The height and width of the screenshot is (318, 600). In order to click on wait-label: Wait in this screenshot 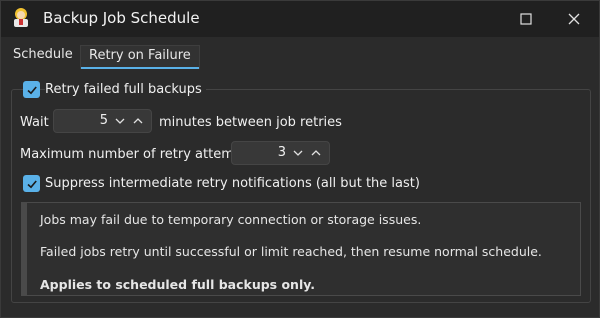, I will do `click(34, 122)`.